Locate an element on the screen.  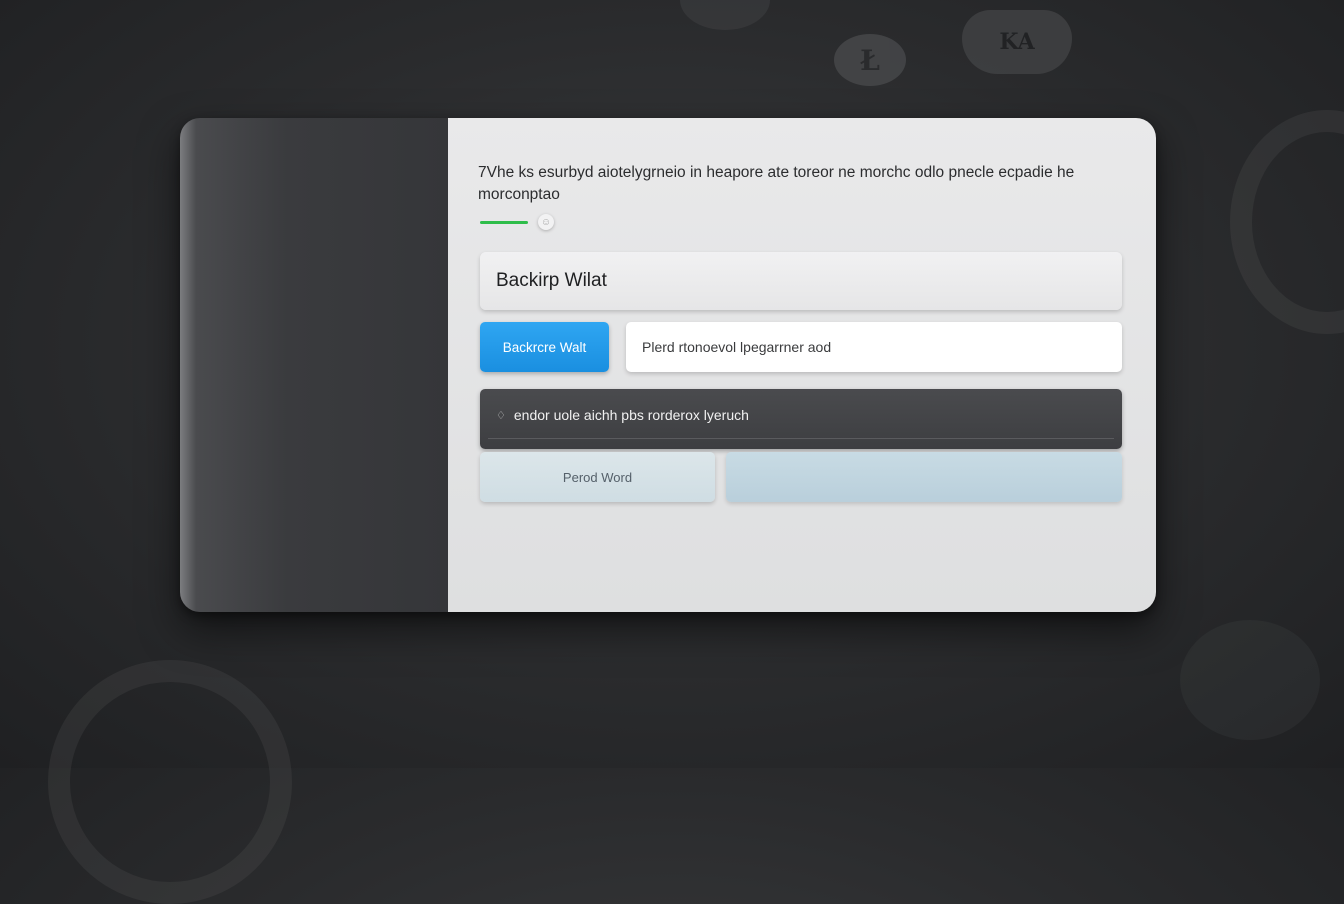
title-field: Backirp Wilat is located at coordinates (801, 281).